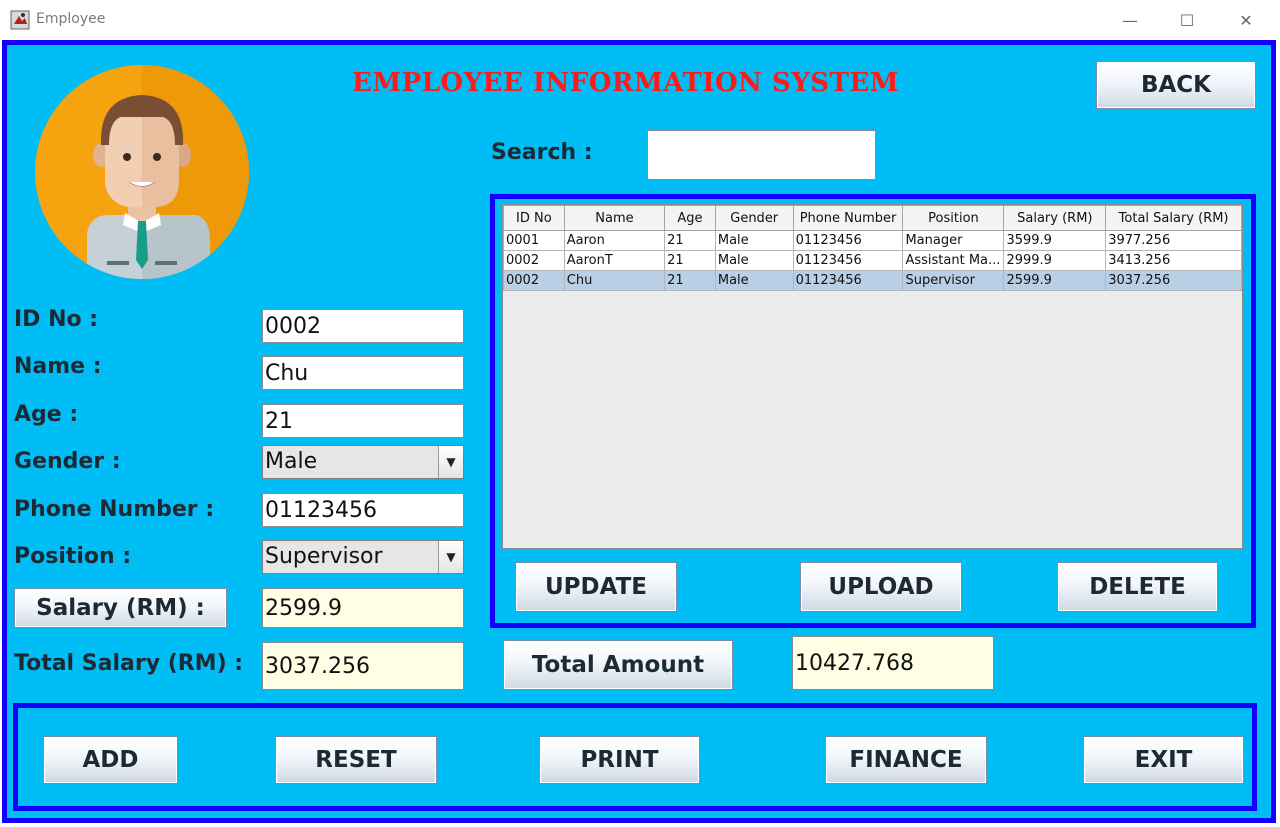 This screenshot has width=1280, height=827. What do you see at coordinates (356, 760) in the screenshot?
I see `reset-button: RESET` at bounding box center [356, 760].